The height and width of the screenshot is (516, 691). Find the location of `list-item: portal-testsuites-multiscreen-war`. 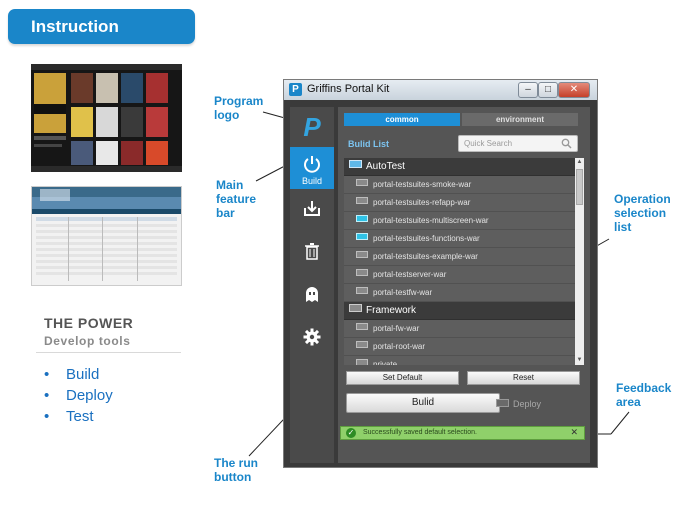

list-item: portal-testsuites-multiscreen-war is located at coordinates (459, 221).